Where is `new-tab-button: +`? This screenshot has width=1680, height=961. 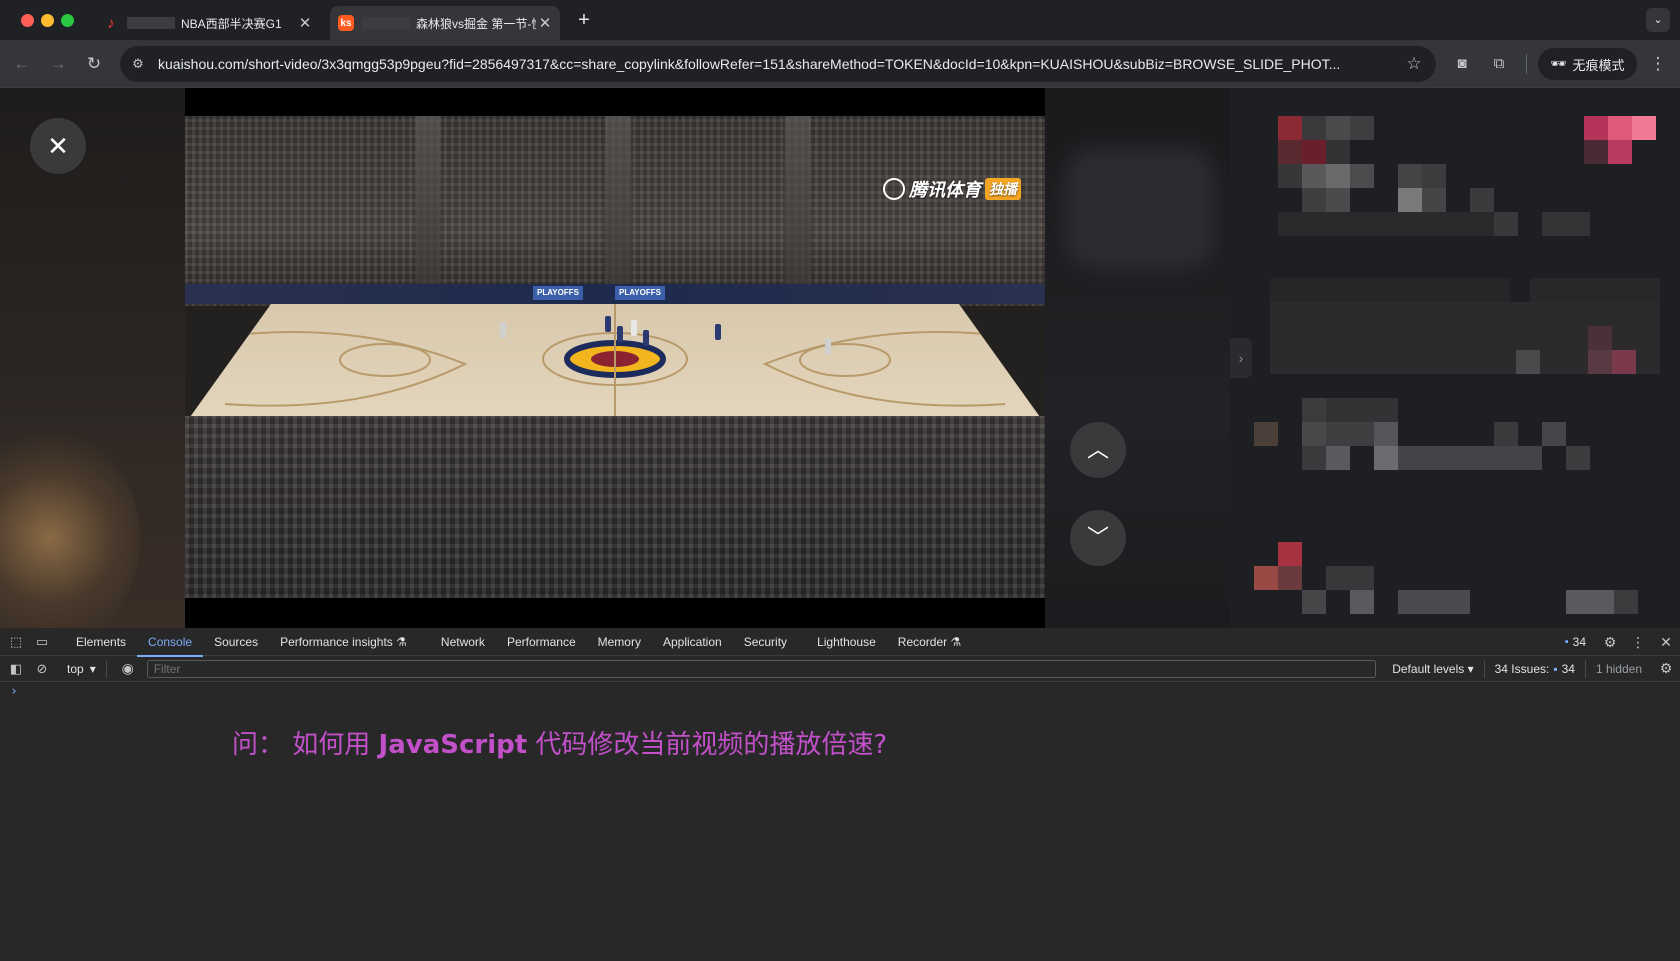 new-tab-button: + is located at coordinates (584, 20).